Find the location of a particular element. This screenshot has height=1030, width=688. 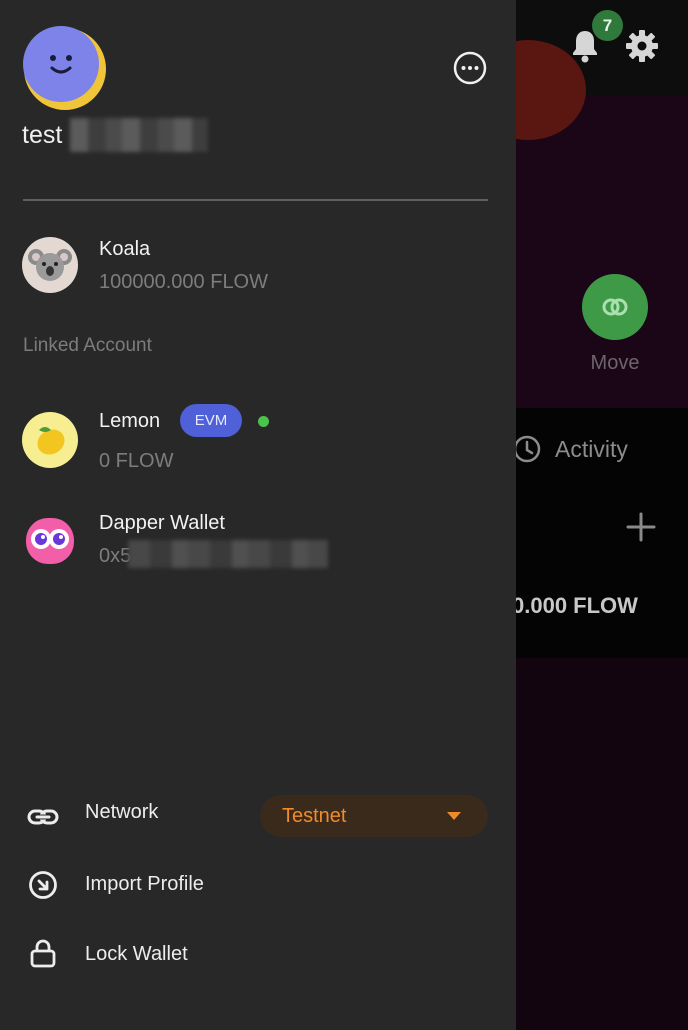

linked-account-balance: 0 FLOW is located at coordinates (136, 461).